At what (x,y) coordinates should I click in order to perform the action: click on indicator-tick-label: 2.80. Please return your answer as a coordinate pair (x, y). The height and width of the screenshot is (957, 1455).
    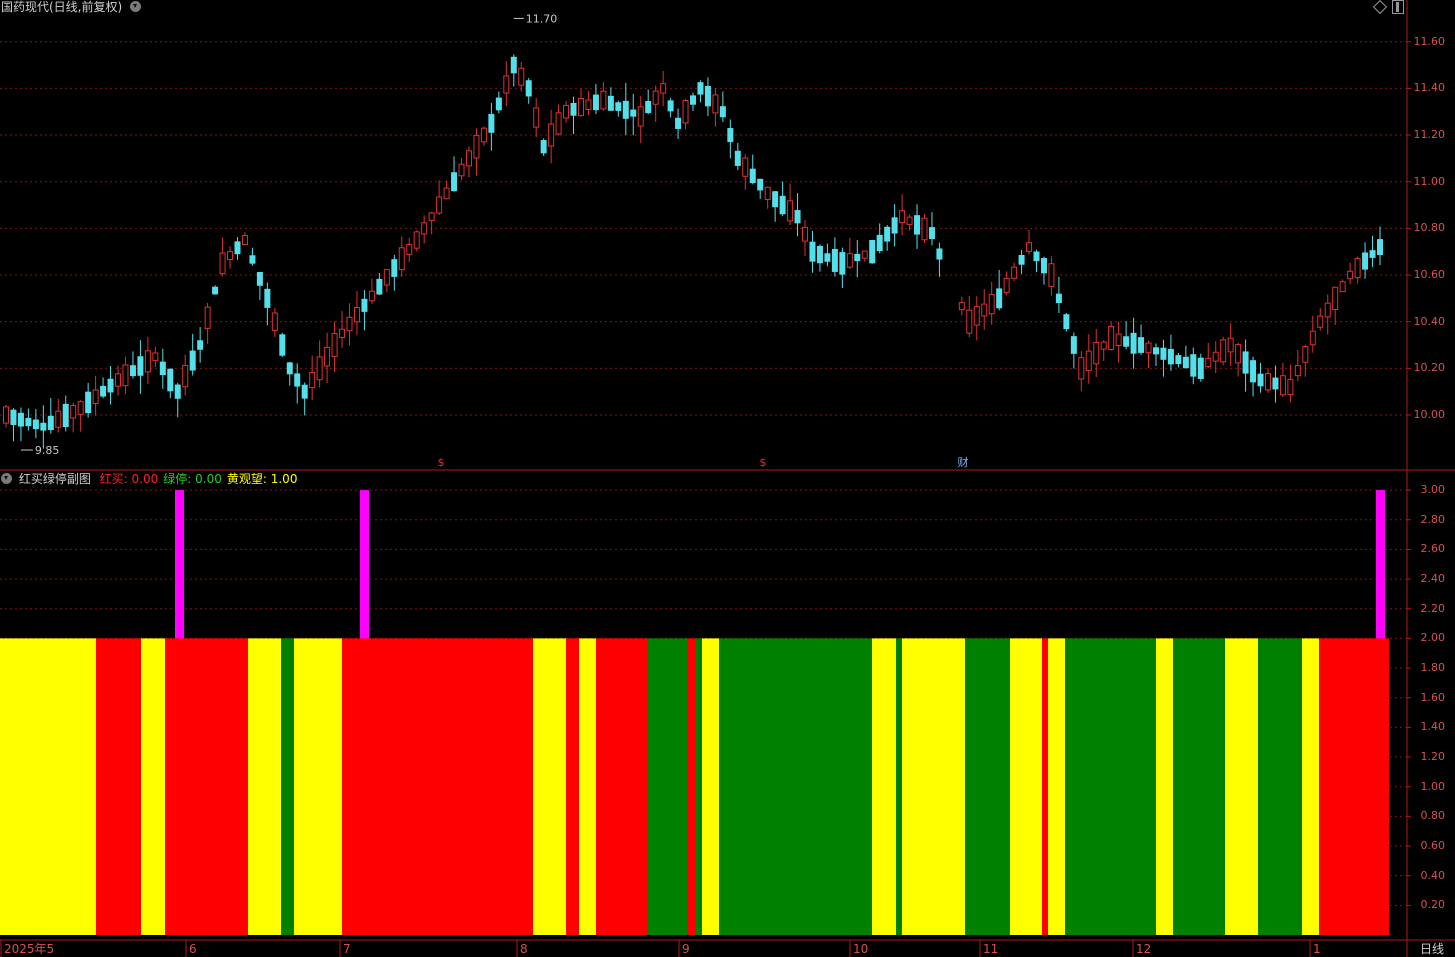
    Looking at the image, I should click on (1433, 519).